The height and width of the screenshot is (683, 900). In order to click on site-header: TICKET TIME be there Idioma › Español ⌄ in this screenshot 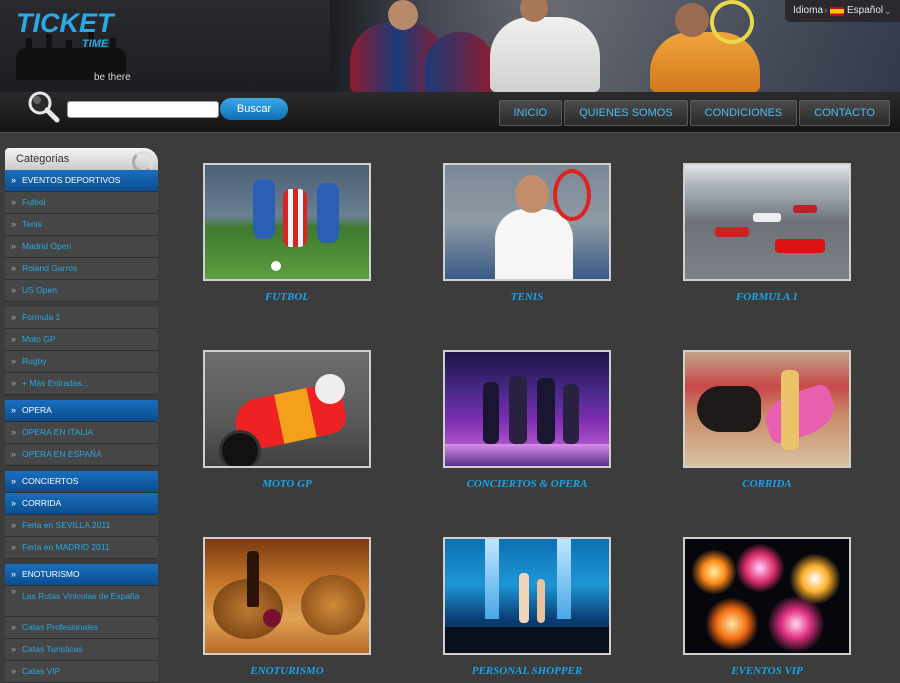, I will do `click(450, 46)`.